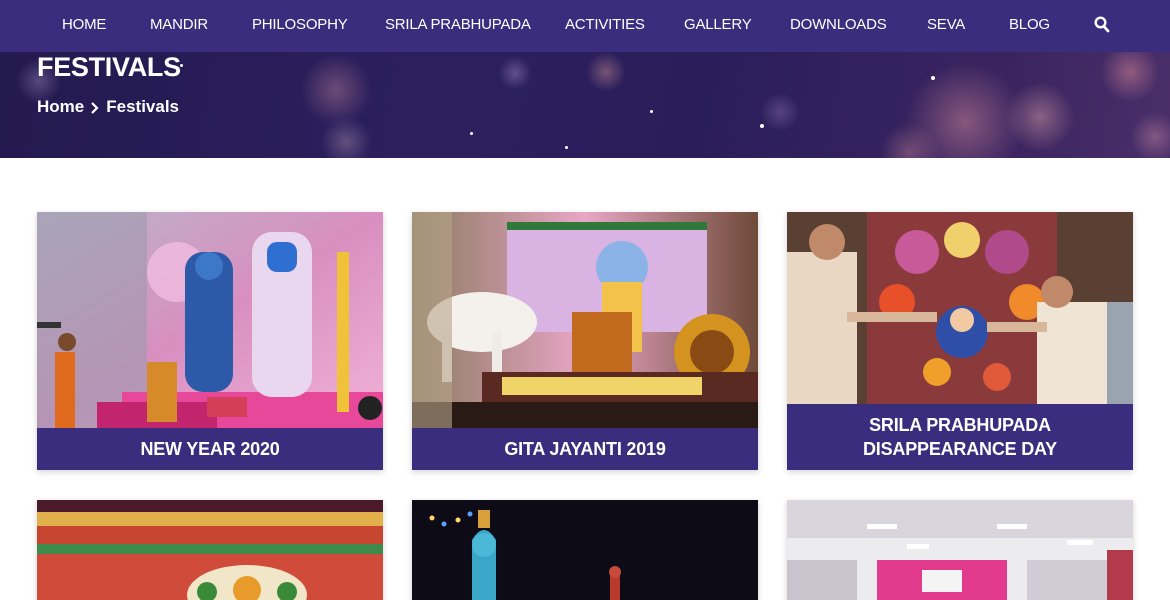 This screenshot has height=600, width=1170. I want to click on breadcrumb: Home Festivals, so click(108, 107).